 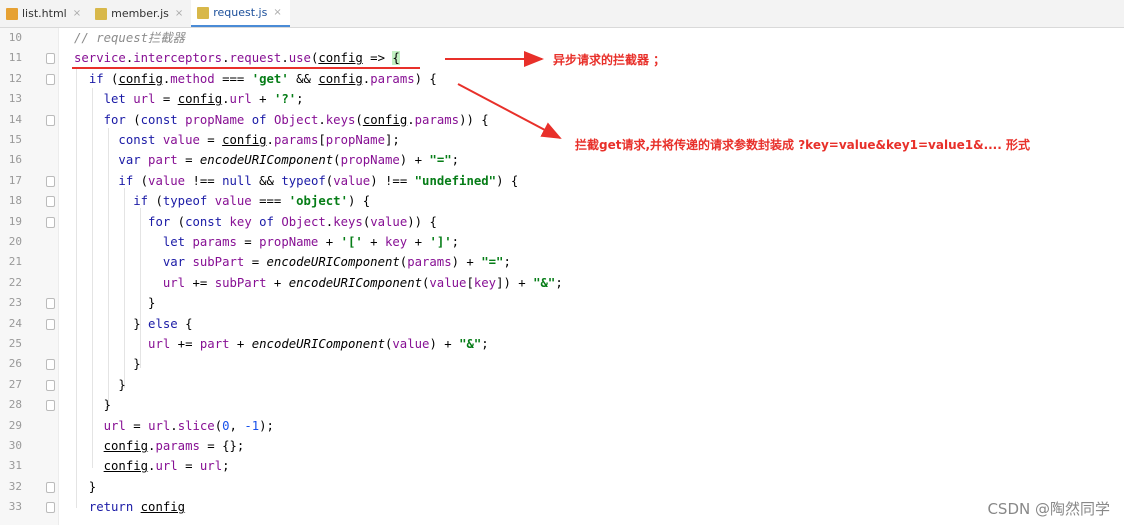 I want to click on code-text: const value = config.params[propName];, so click(x=259, y=140).